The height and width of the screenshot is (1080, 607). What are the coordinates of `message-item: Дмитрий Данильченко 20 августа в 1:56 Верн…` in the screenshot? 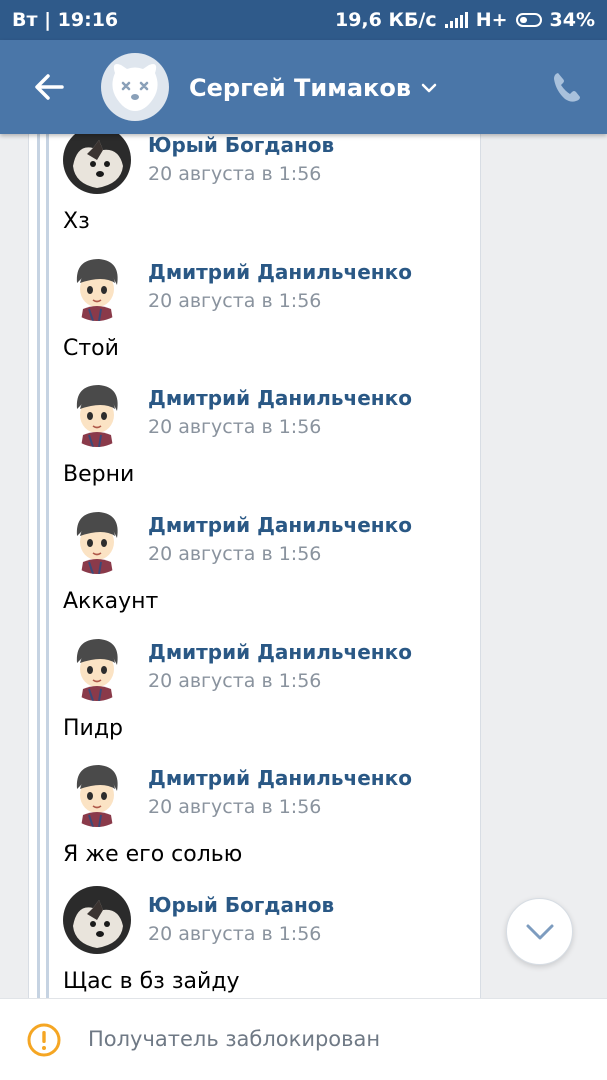 It's located at (254, 442).